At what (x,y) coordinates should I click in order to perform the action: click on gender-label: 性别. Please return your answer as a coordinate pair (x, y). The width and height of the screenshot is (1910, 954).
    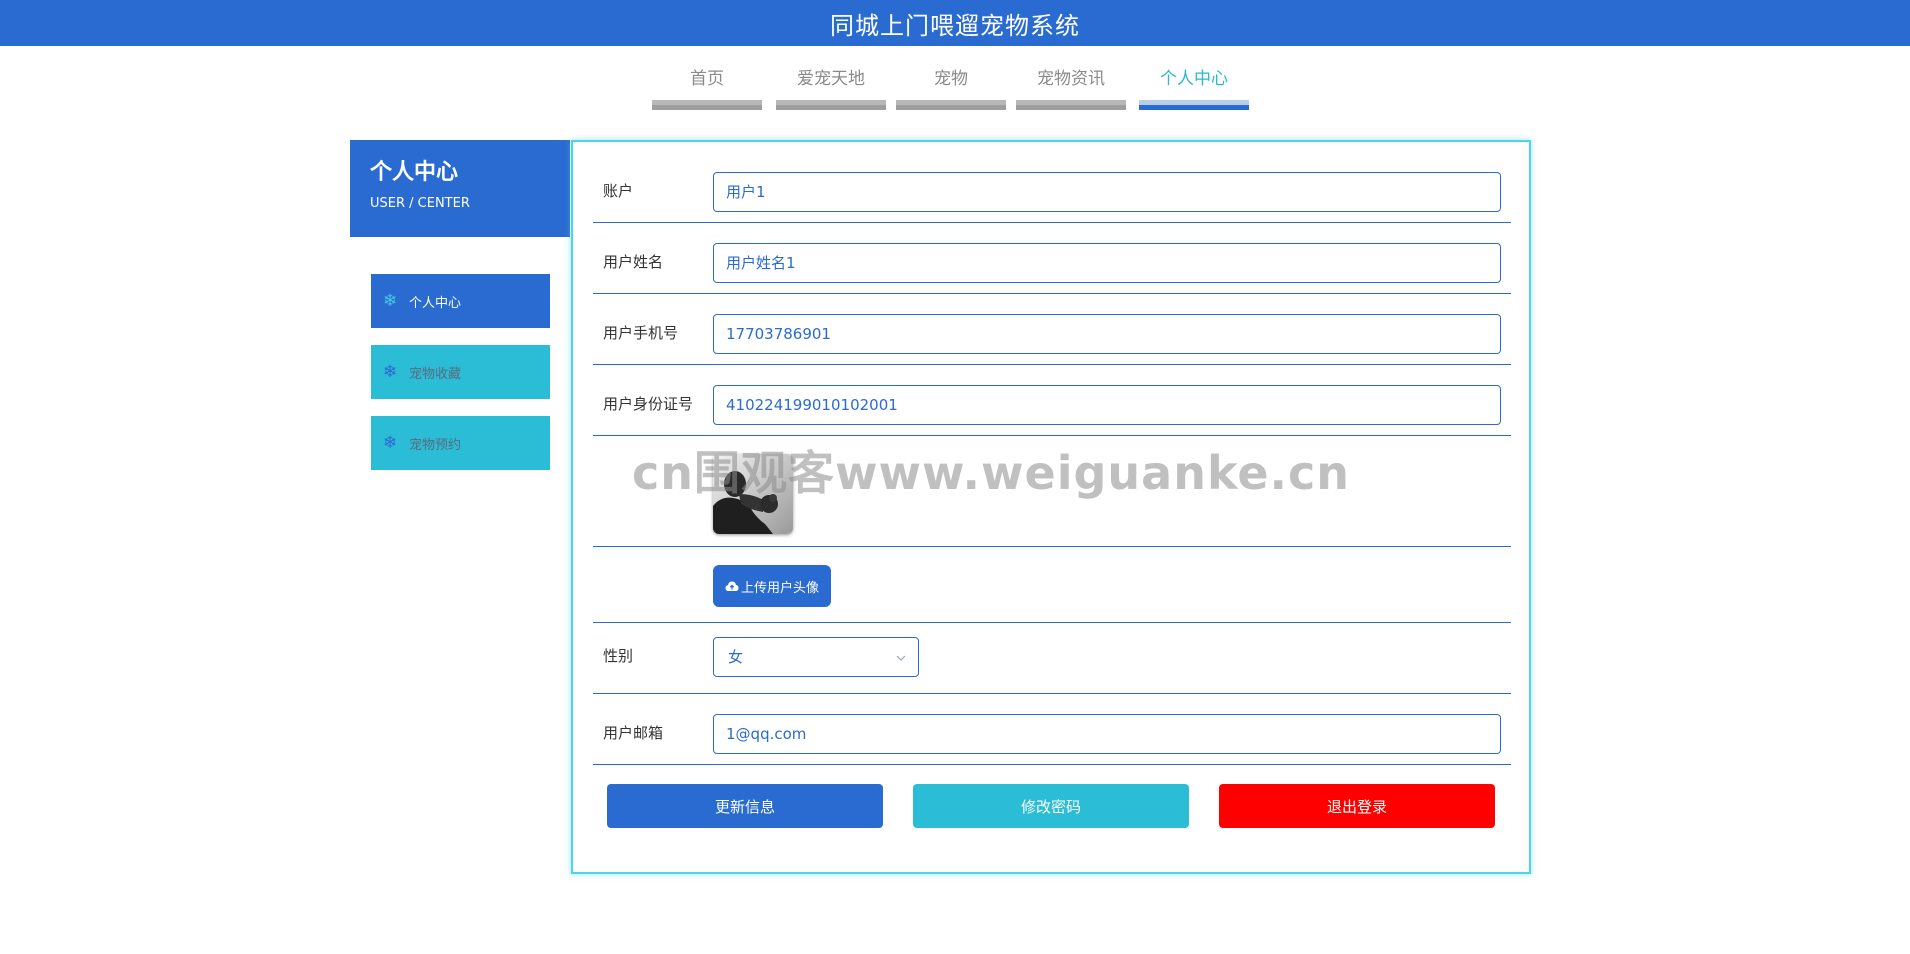
    Looking at the image, I should click on (618, 656).